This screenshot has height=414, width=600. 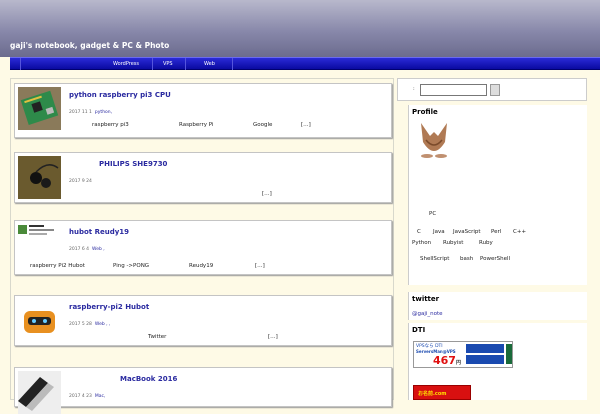 What do you see at coordinates (463, 354) in the screenshot?
I see `vps-ad-banner: VPSなら DTI ServersMan@VPS 467円` at bounding box center [463, 354].